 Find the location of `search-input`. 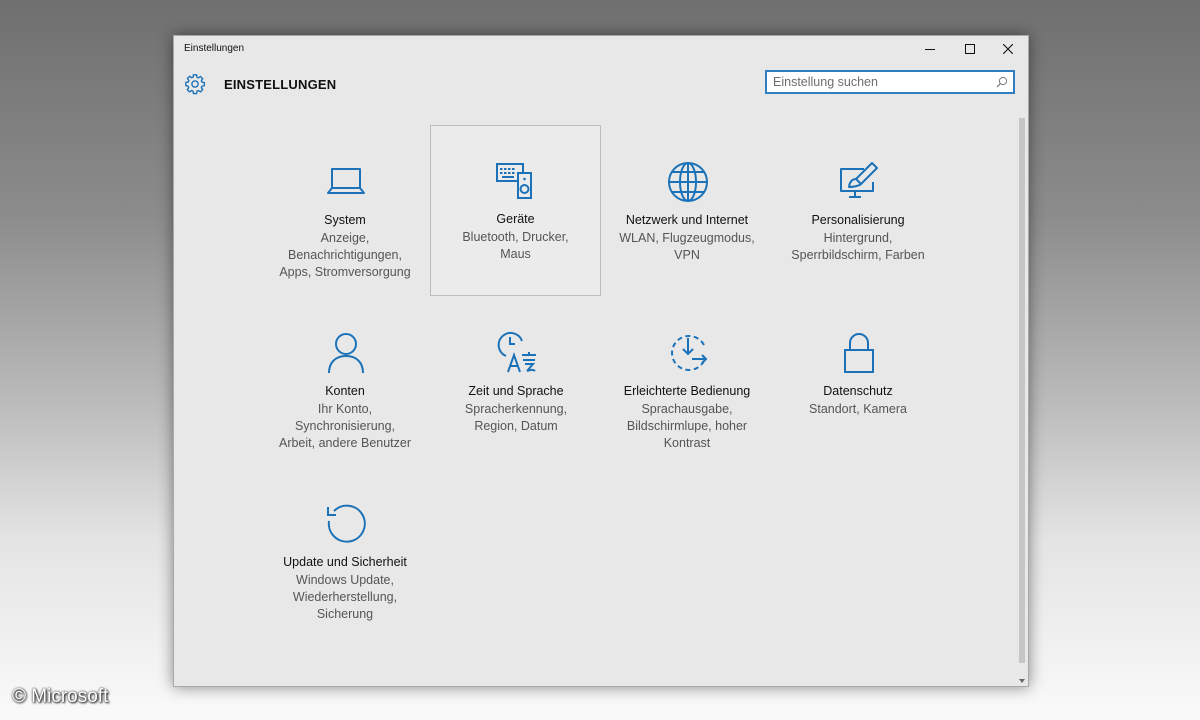

search-input is located at coordinates (878, 82).